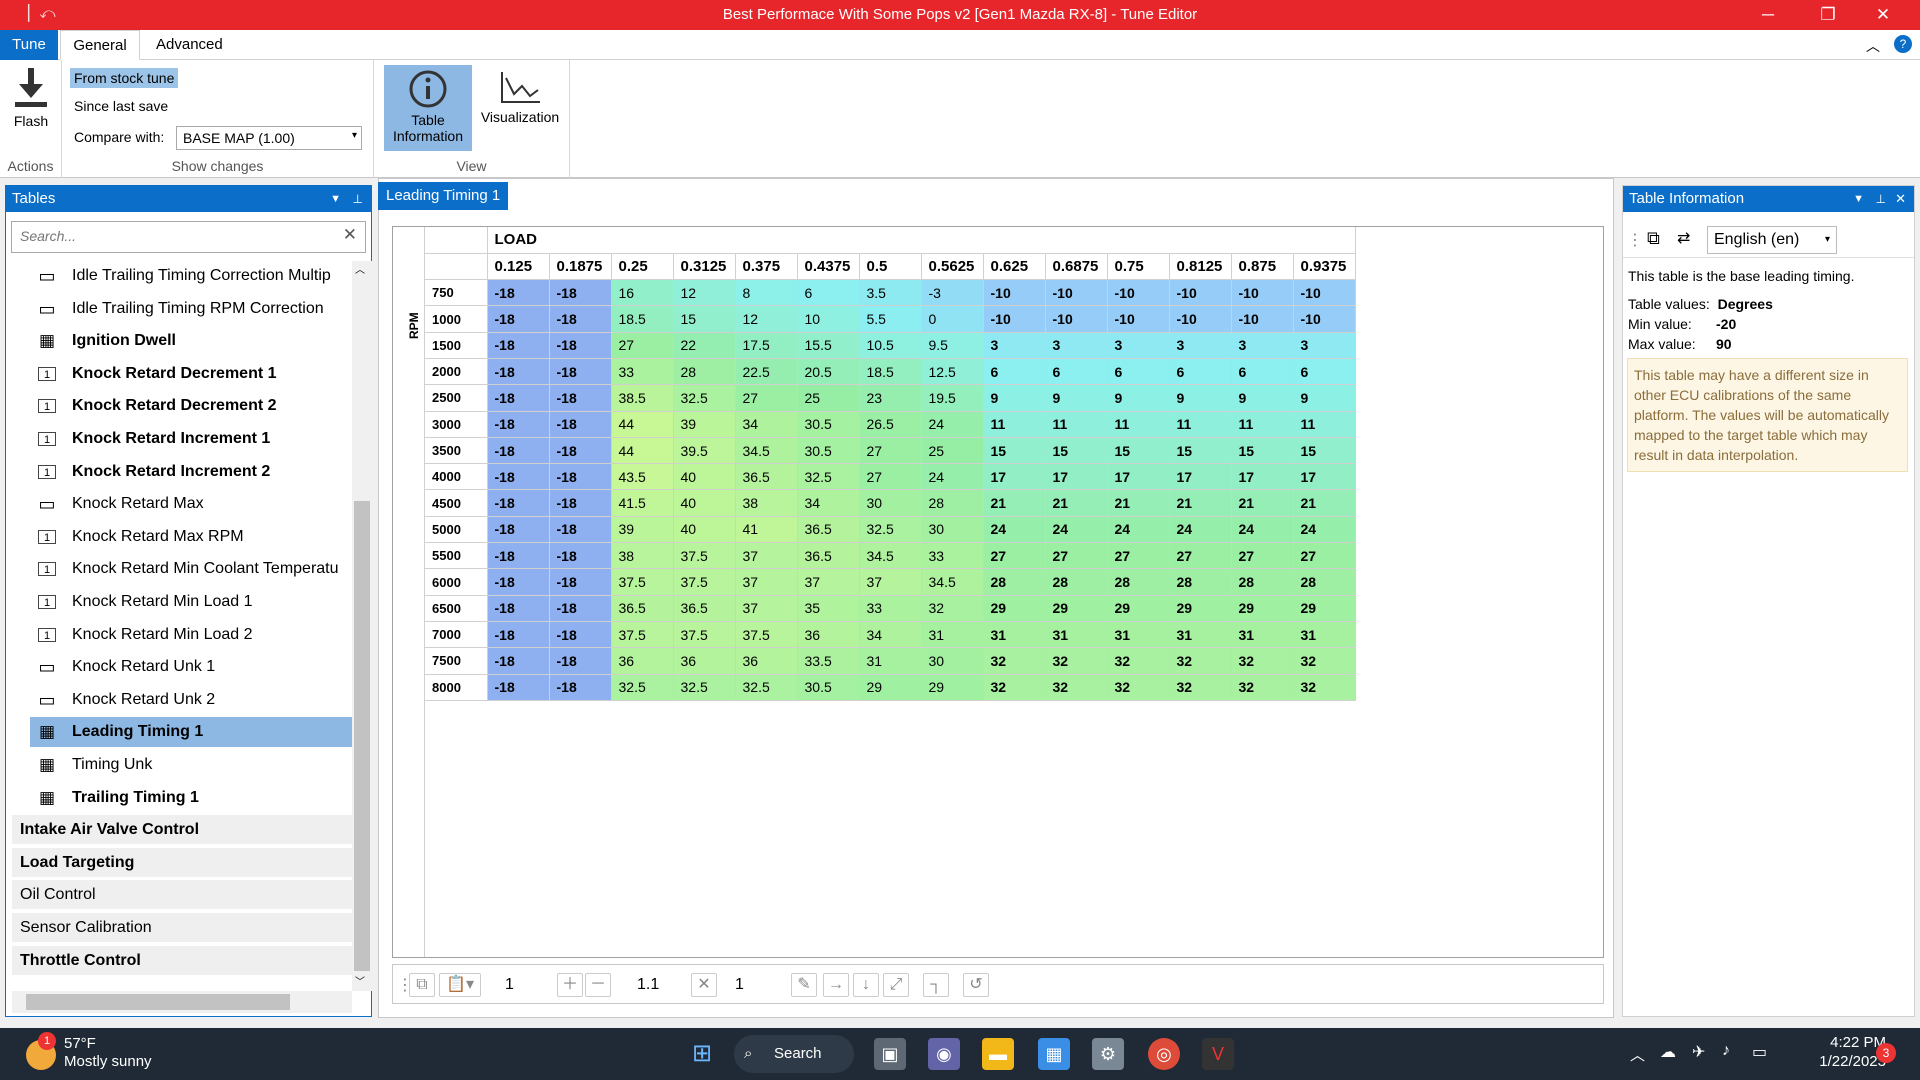 The width and height of the screenshot is (1920, 1080). Describe the element at coordinates (456, 582) in the screenshot. I see `rpm-row-header: 6000` at that location.